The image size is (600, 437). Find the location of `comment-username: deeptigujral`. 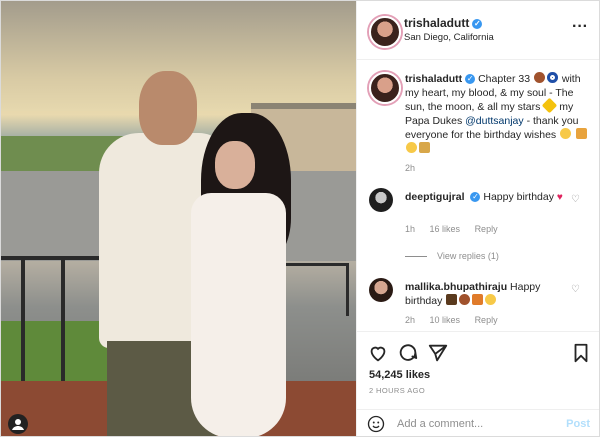

comment-username: deeptigujral is located at coordinates (435, 197).